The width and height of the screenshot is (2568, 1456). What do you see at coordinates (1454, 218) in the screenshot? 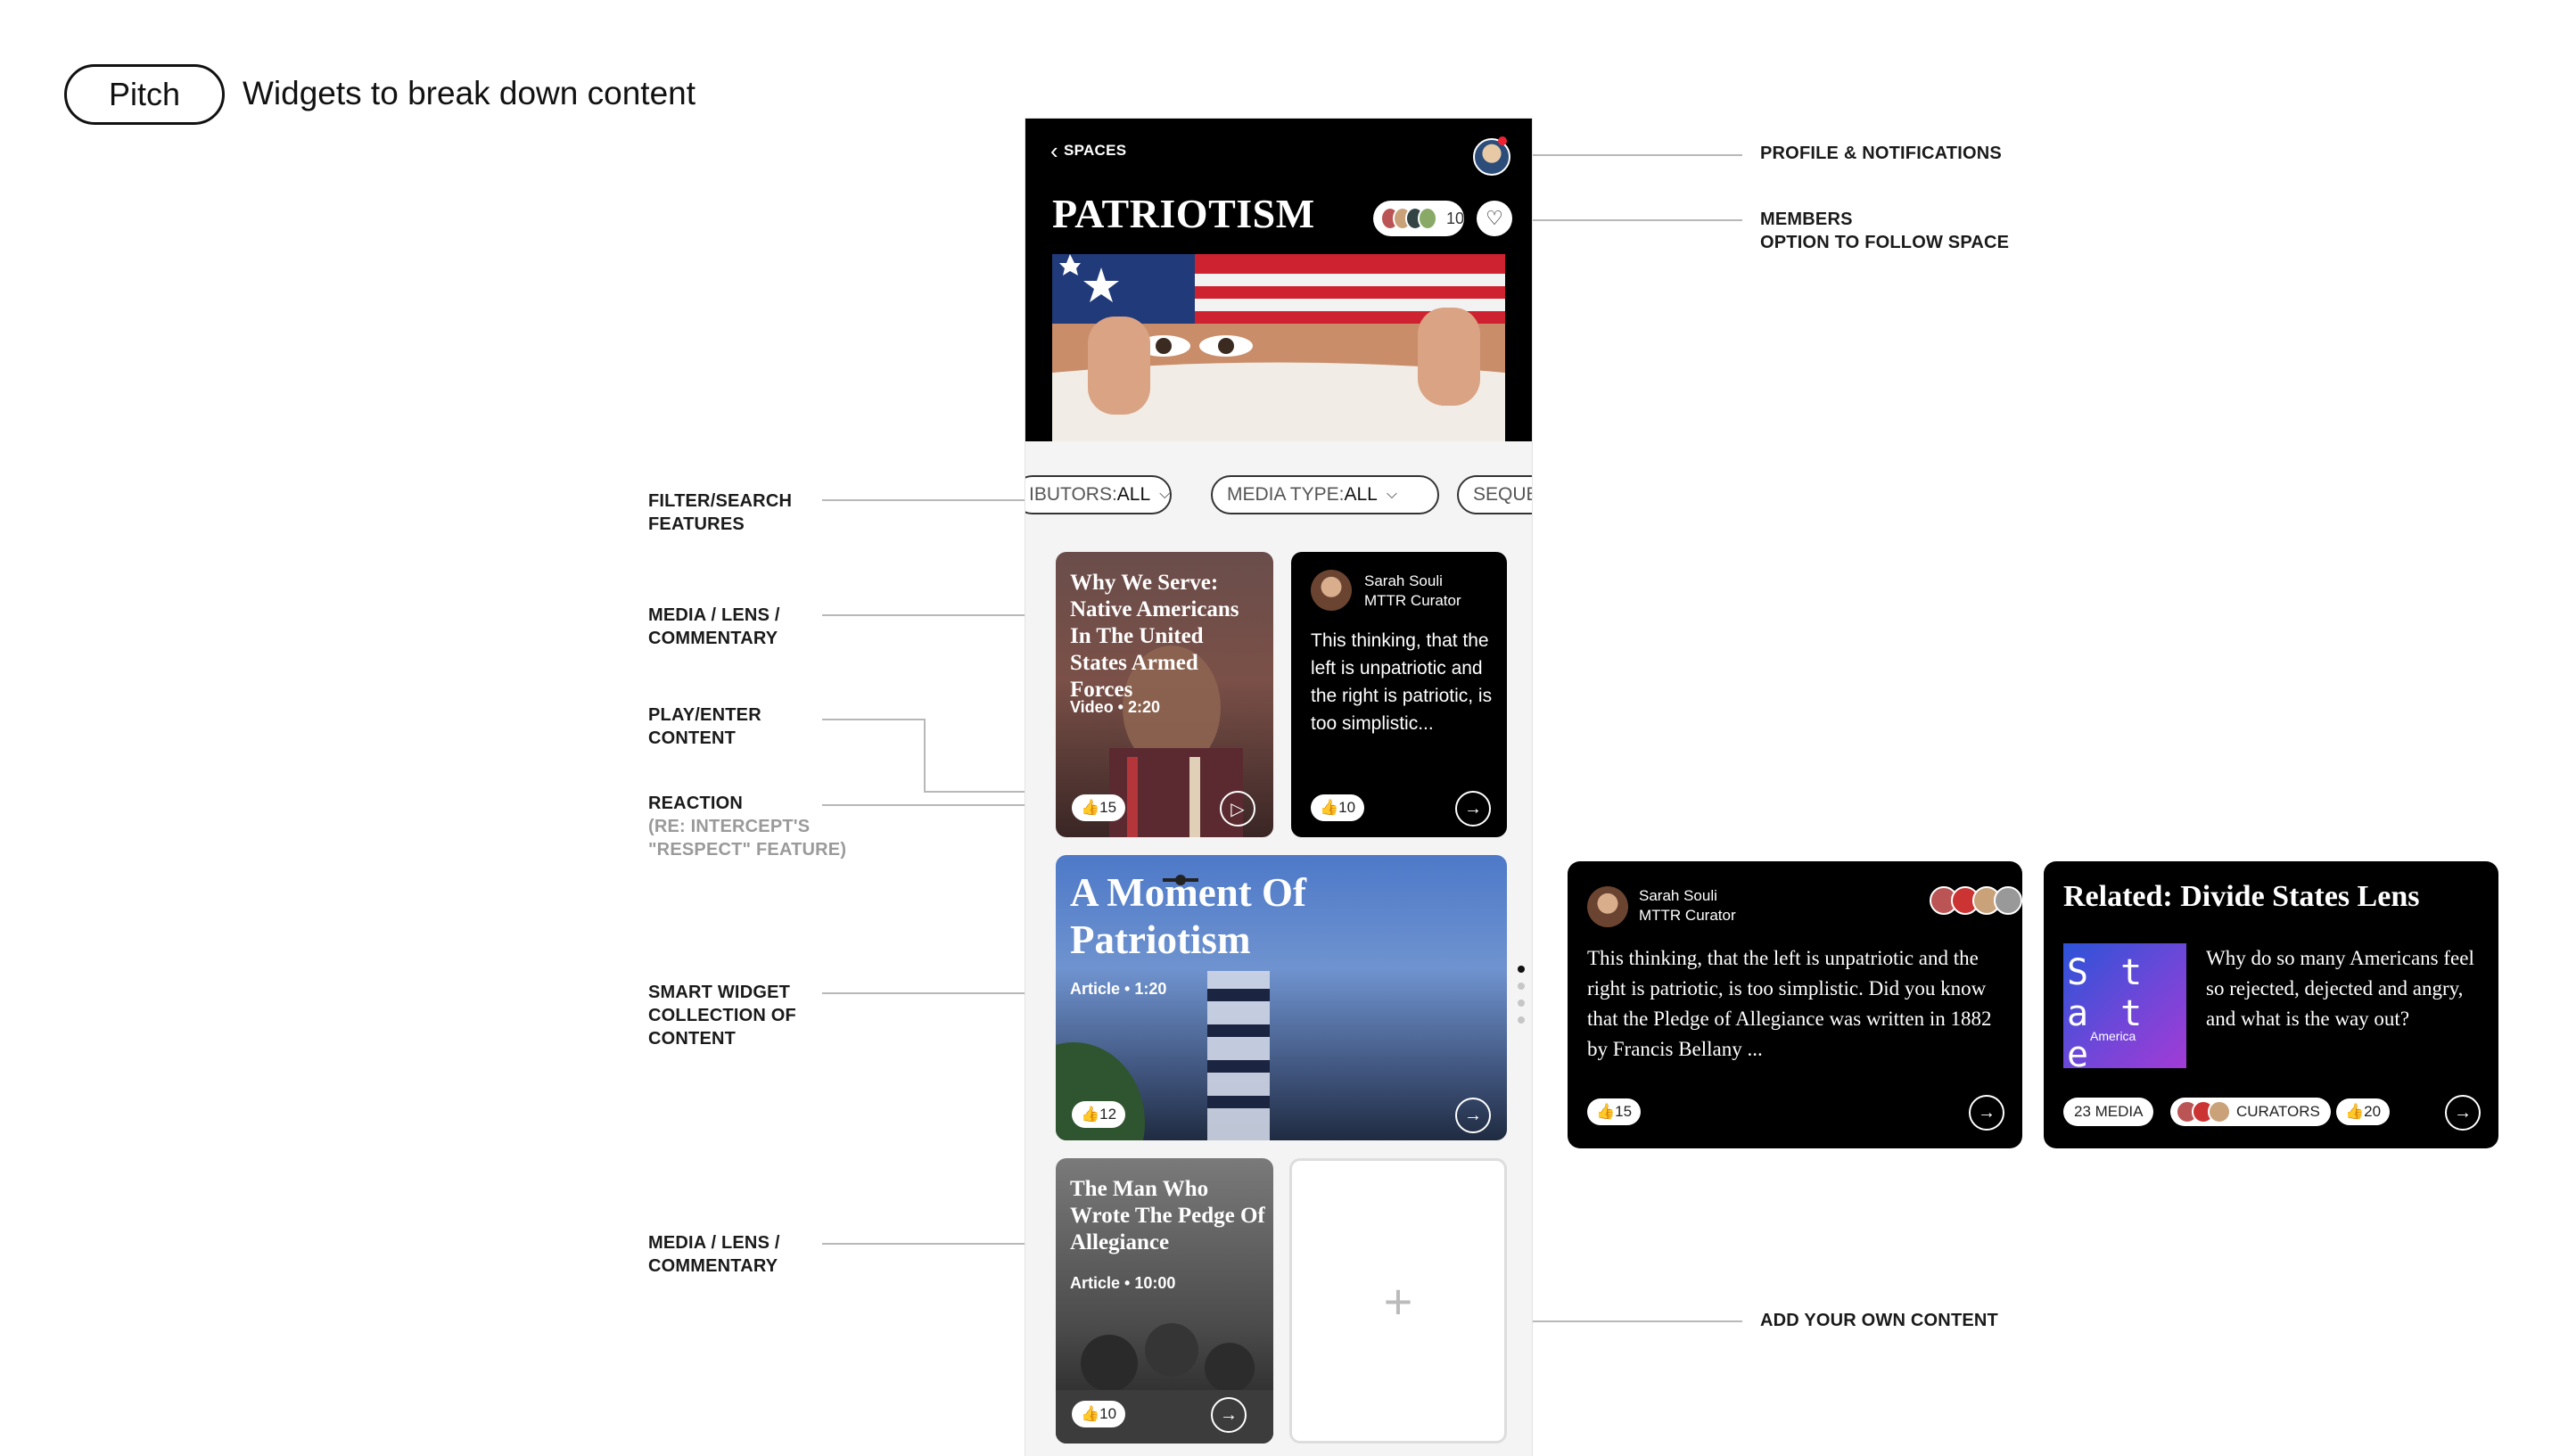
I see `member-count: 10` at bounding box center [1454, 218].